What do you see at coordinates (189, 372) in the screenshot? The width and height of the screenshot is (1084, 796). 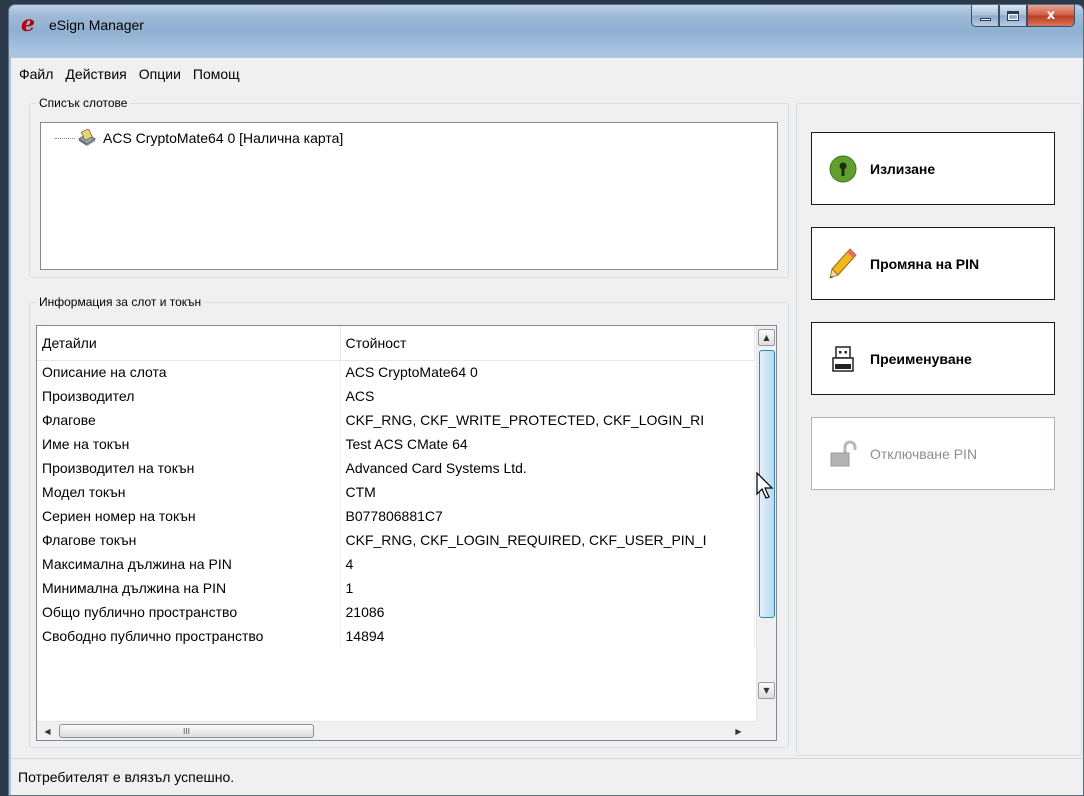 I see `cell-detail: Описание на слота` at bounding box center [189, 372].